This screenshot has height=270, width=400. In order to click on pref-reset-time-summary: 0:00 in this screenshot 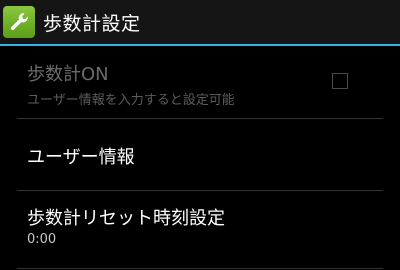, I will do `click(42, 239)`.